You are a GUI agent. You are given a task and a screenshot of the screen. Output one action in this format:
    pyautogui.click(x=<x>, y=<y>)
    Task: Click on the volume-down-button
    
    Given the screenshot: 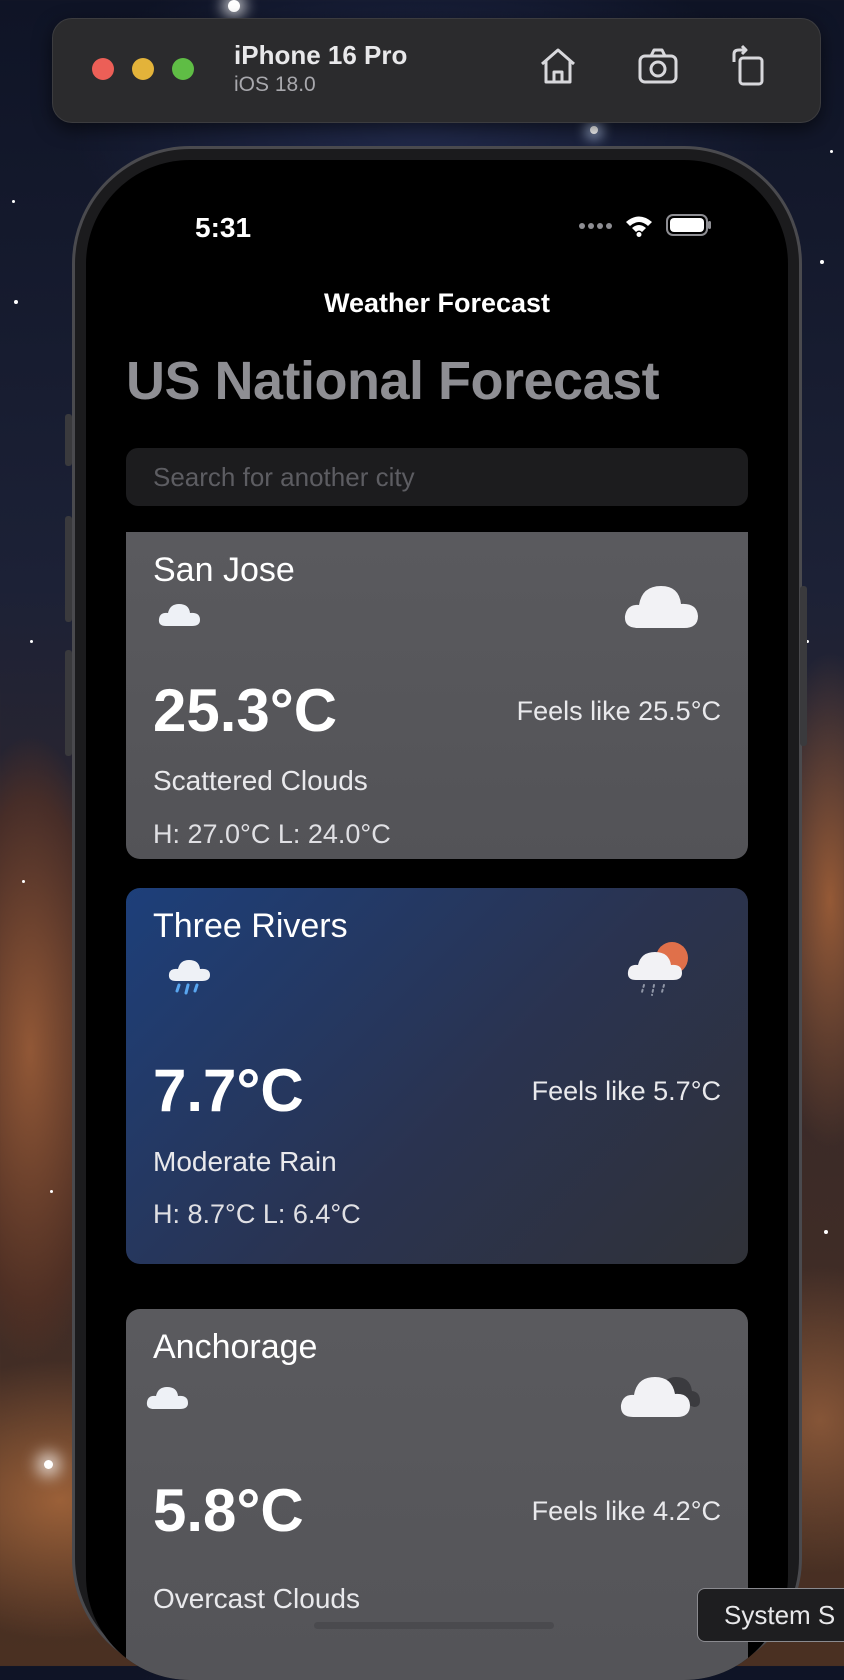 What is the action you would take?
    pyautogui.click(x=68, y=703)
    